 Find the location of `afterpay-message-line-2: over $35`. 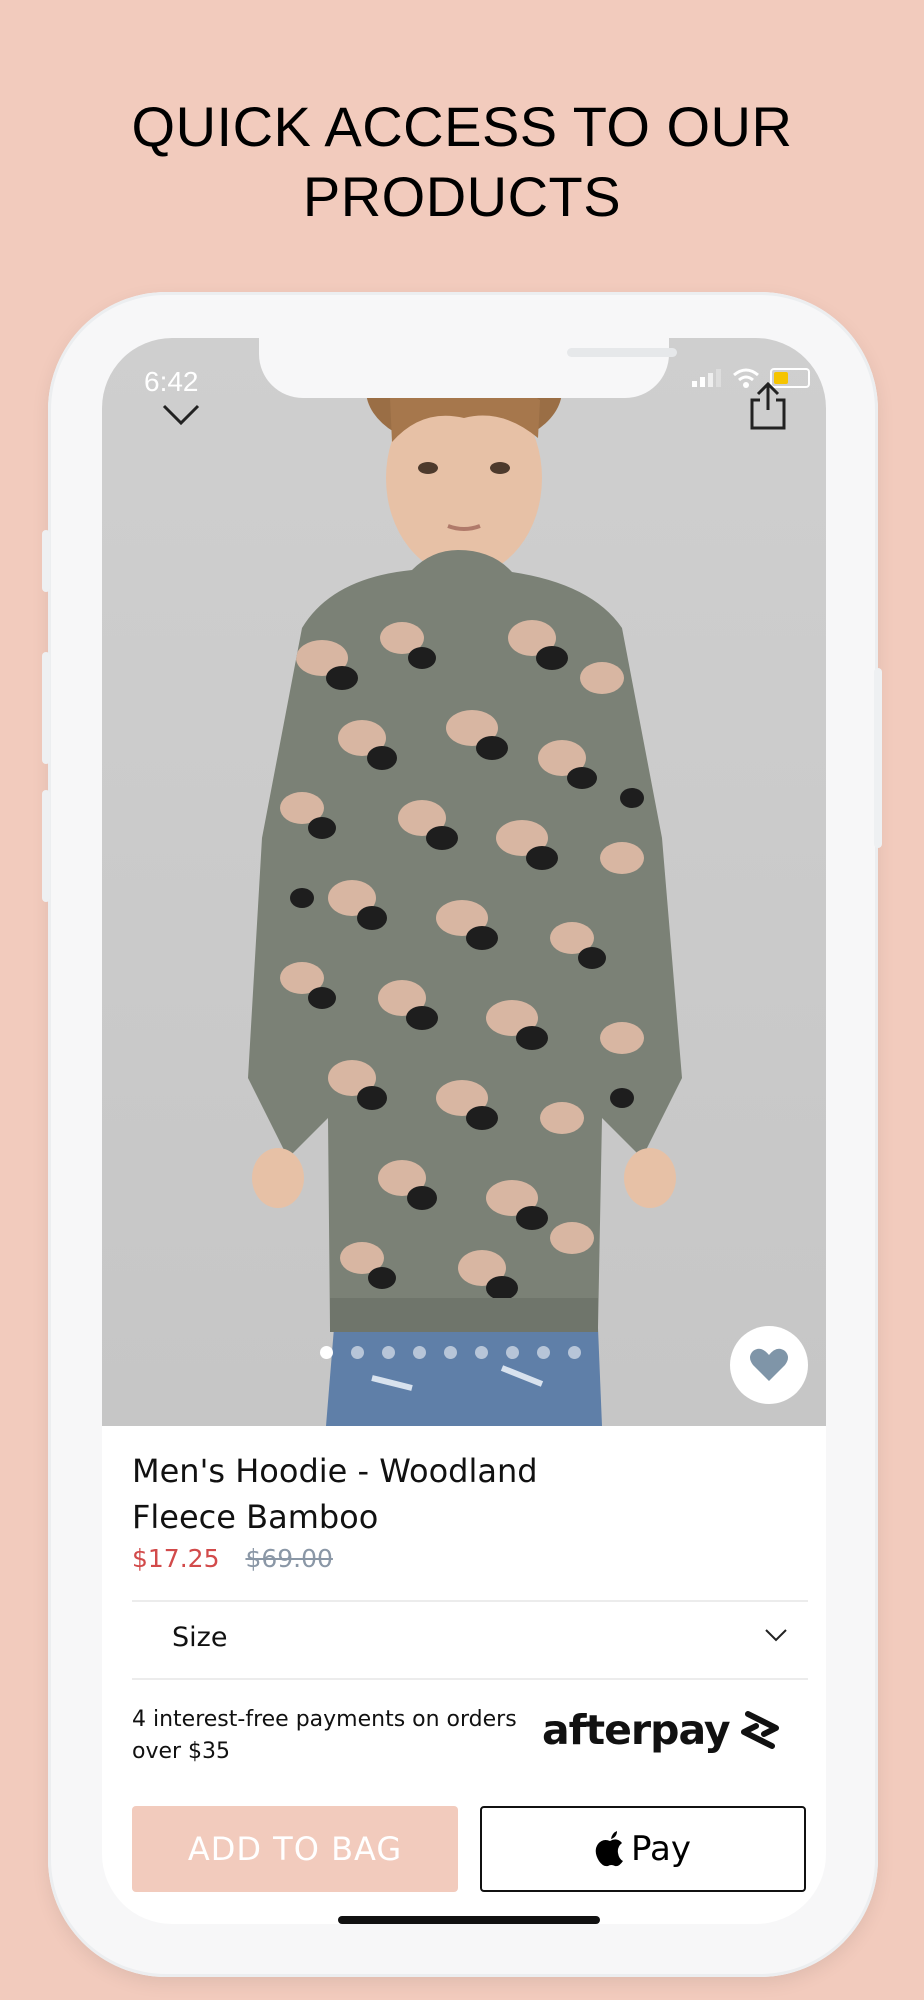

afterpay-message-line-2: over $35 is located at coordinates (181, 1751).